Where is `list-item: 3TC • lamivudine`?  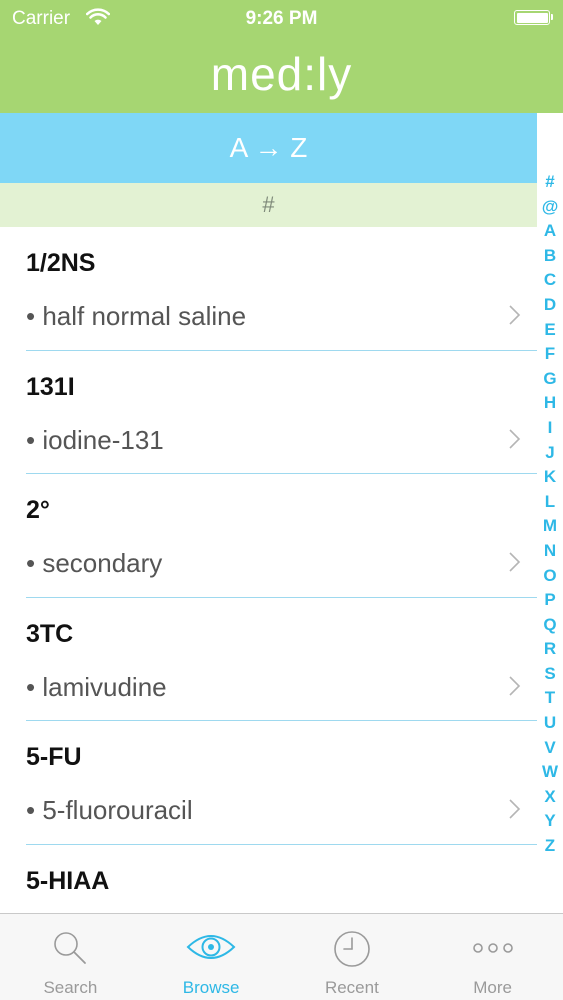 list-item: 3TC • lamivudine is located at coordinates (268, 659).